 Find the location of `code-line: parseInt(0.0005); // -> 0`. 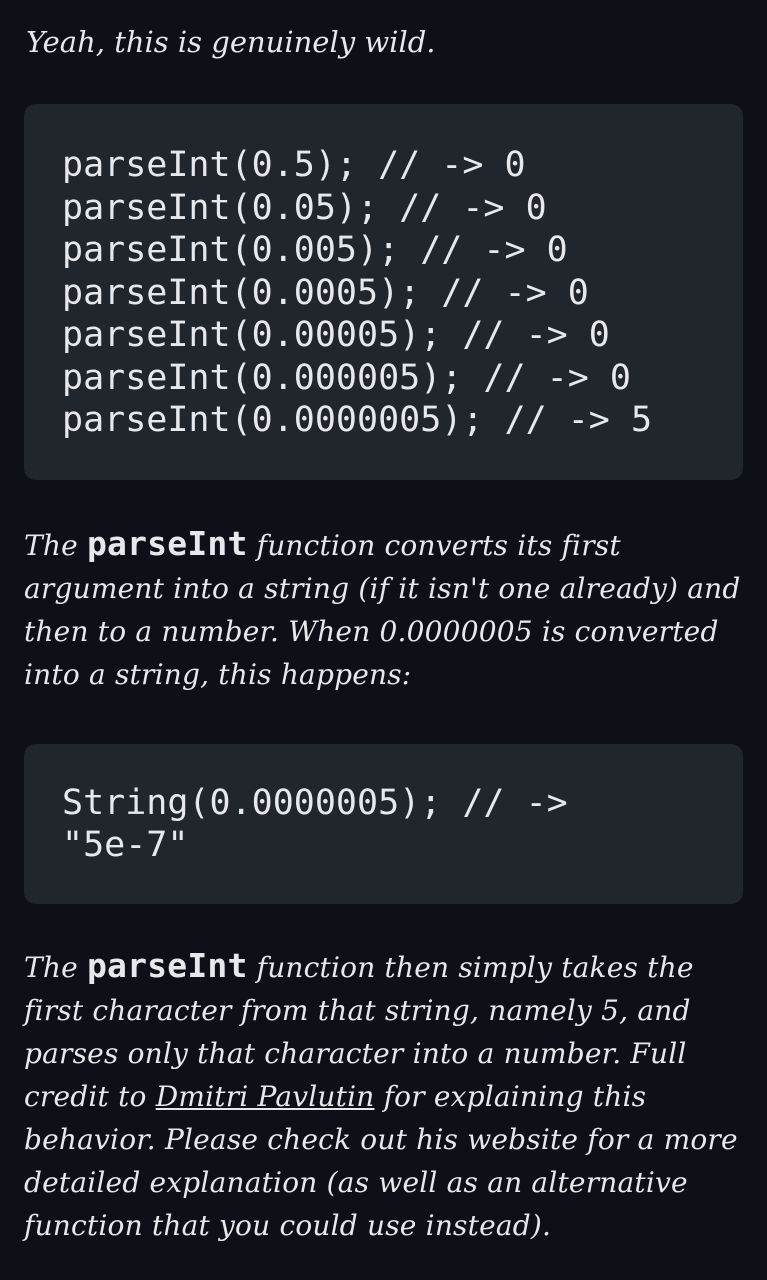

code-line: parseInt(0.0005); // -> 0 is located at coordinates (325, 292).